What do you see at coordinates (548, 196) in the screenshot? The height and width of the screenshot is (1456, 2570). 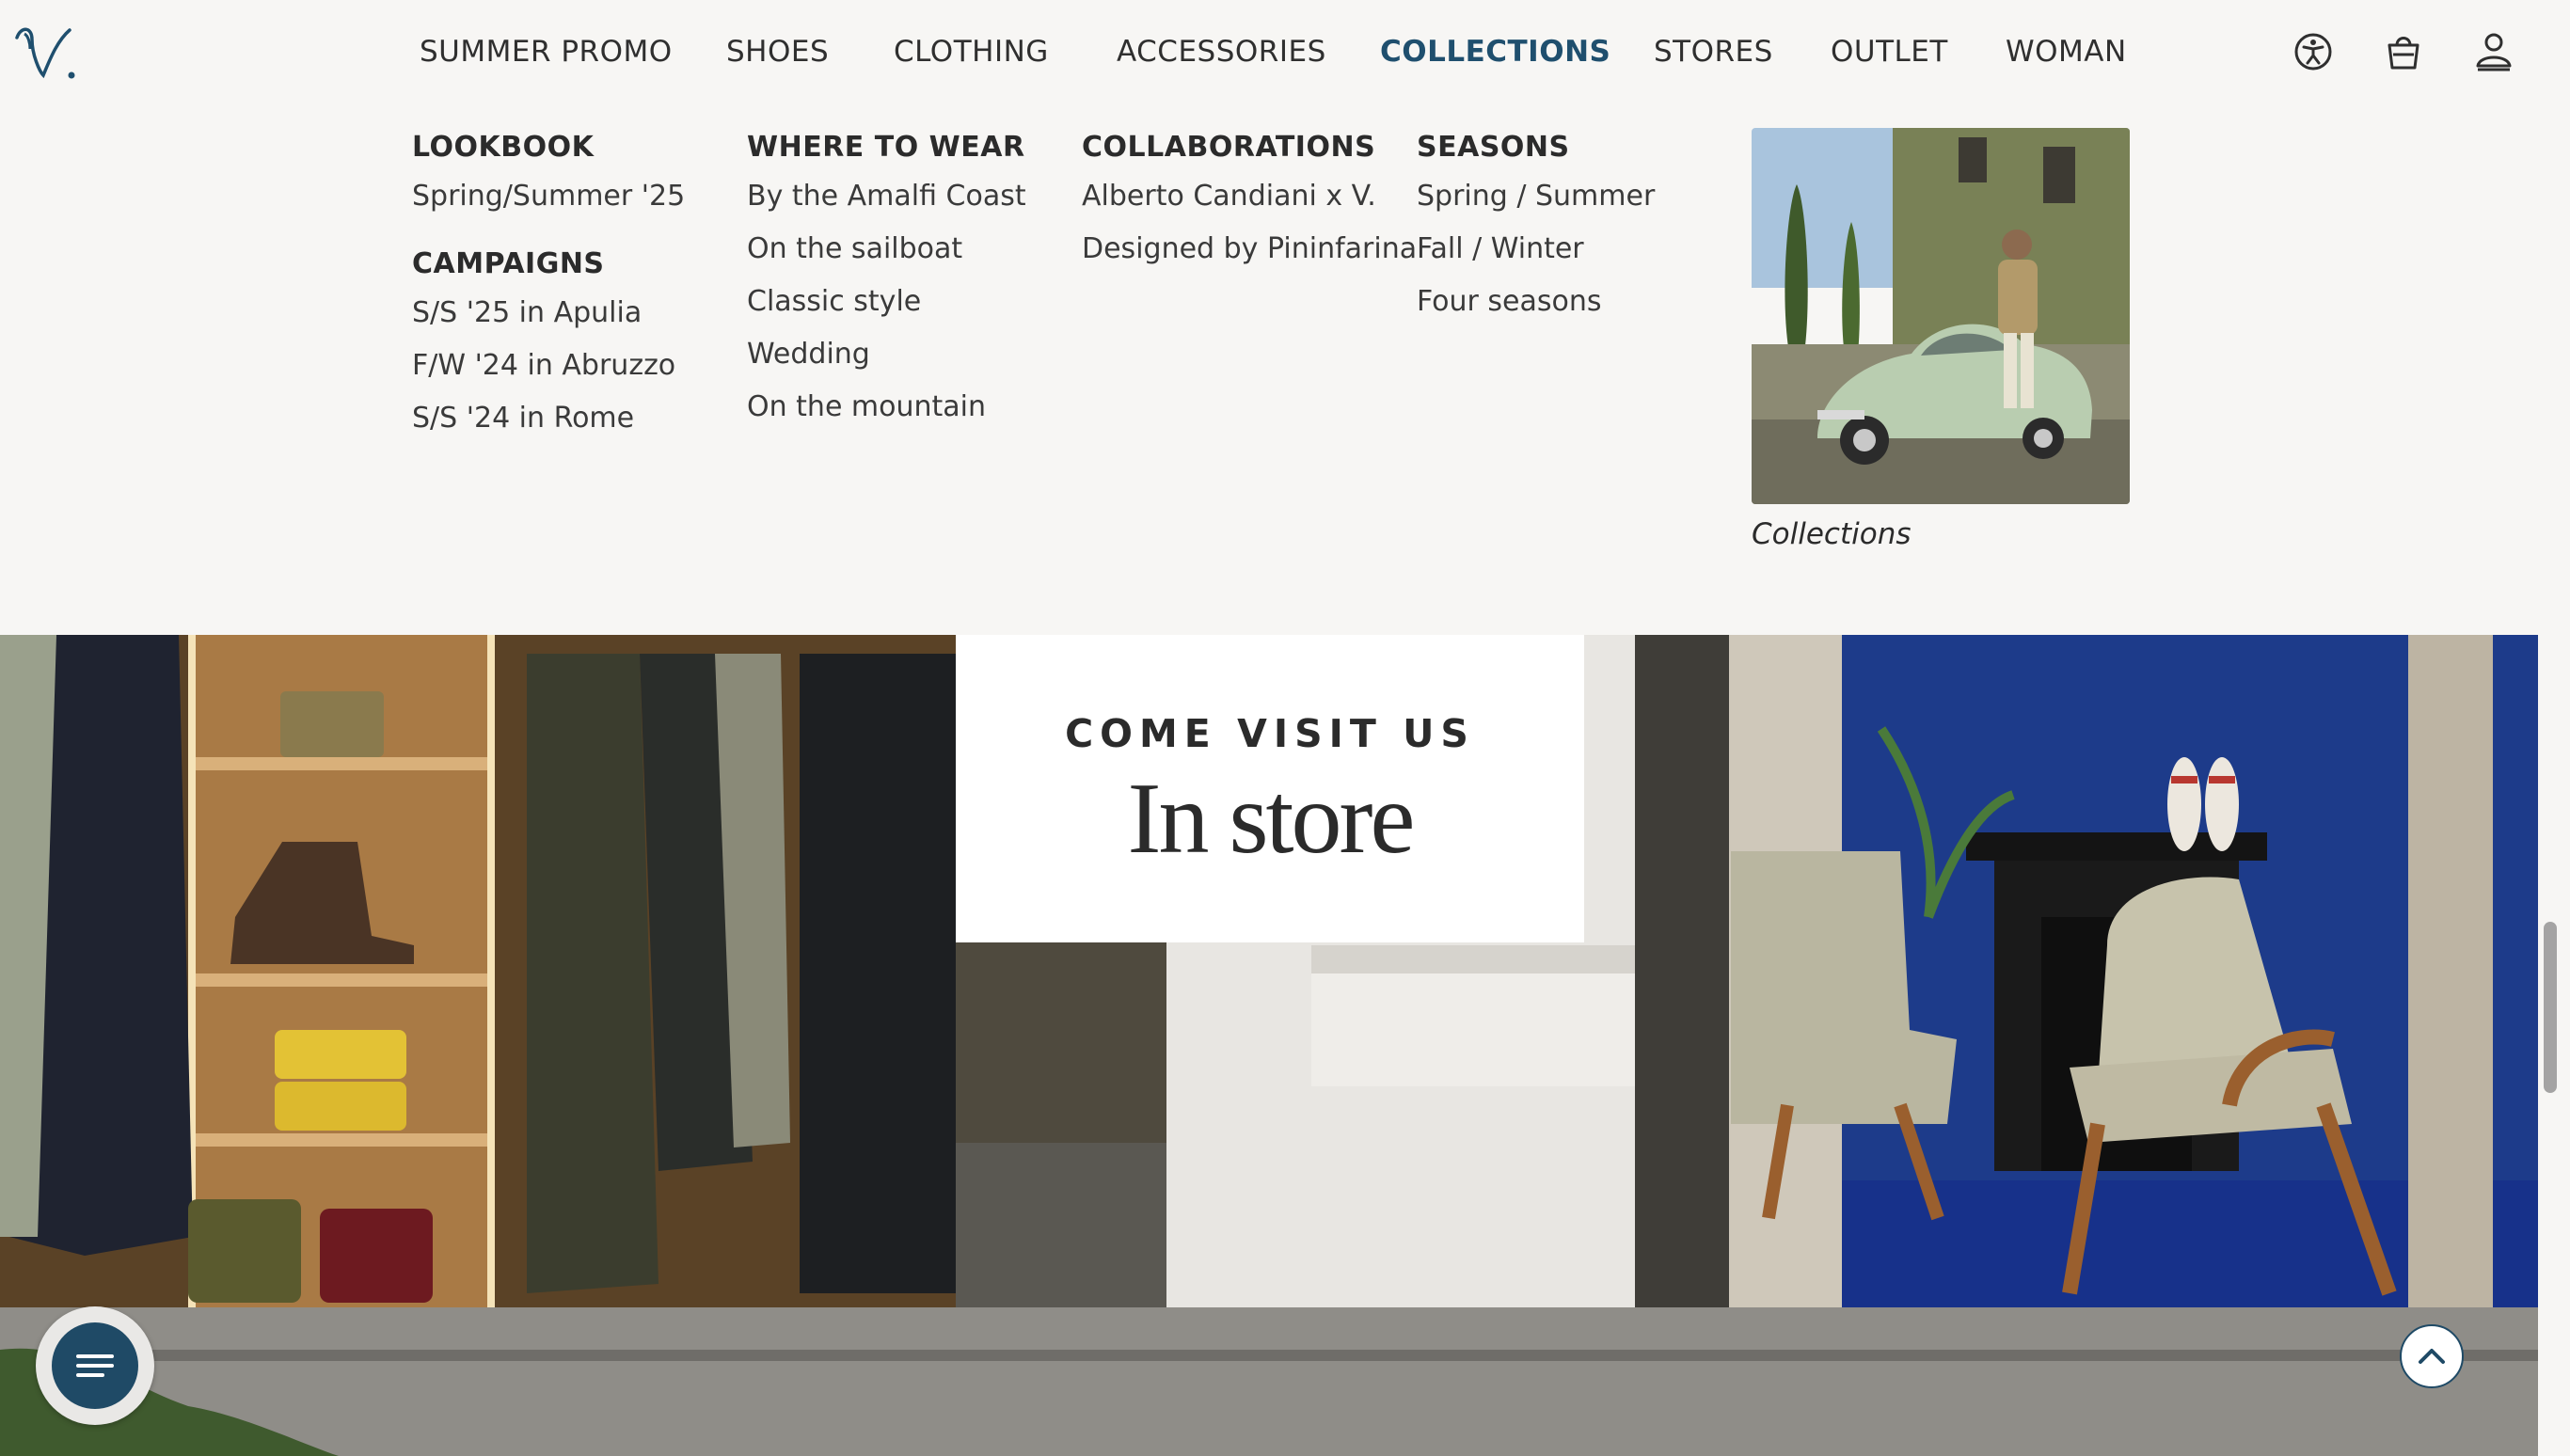 I see `lookbook-link-ss25: Spring/Summer '25` at bounding box center [548, 196].